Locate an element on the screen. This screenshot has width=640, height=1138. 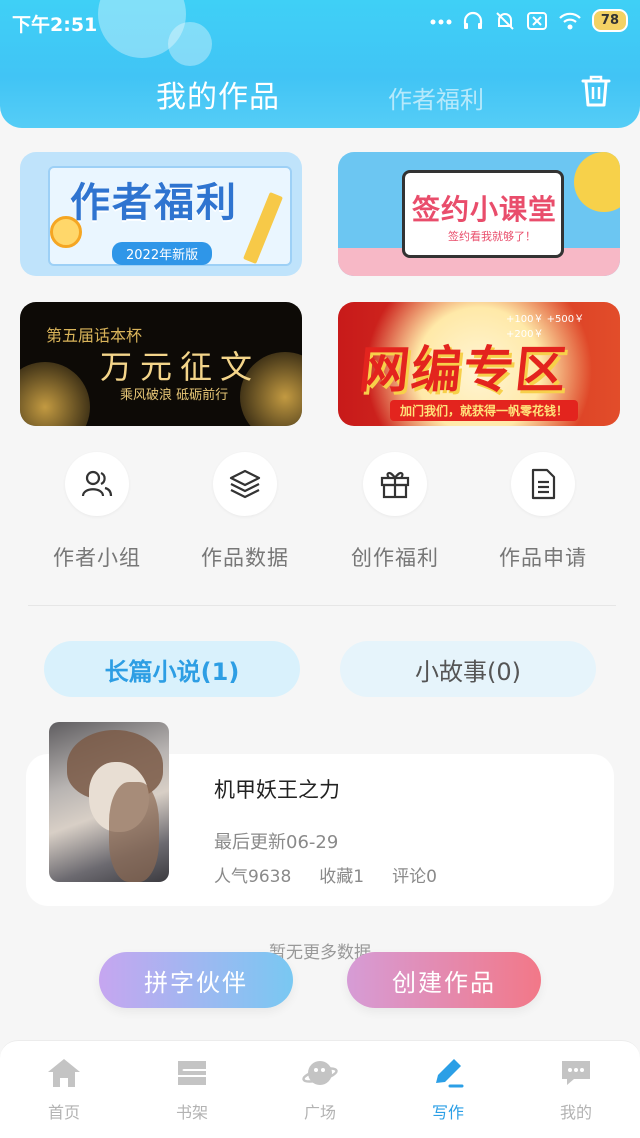
decor-circle is located at coordinates (597, 182).